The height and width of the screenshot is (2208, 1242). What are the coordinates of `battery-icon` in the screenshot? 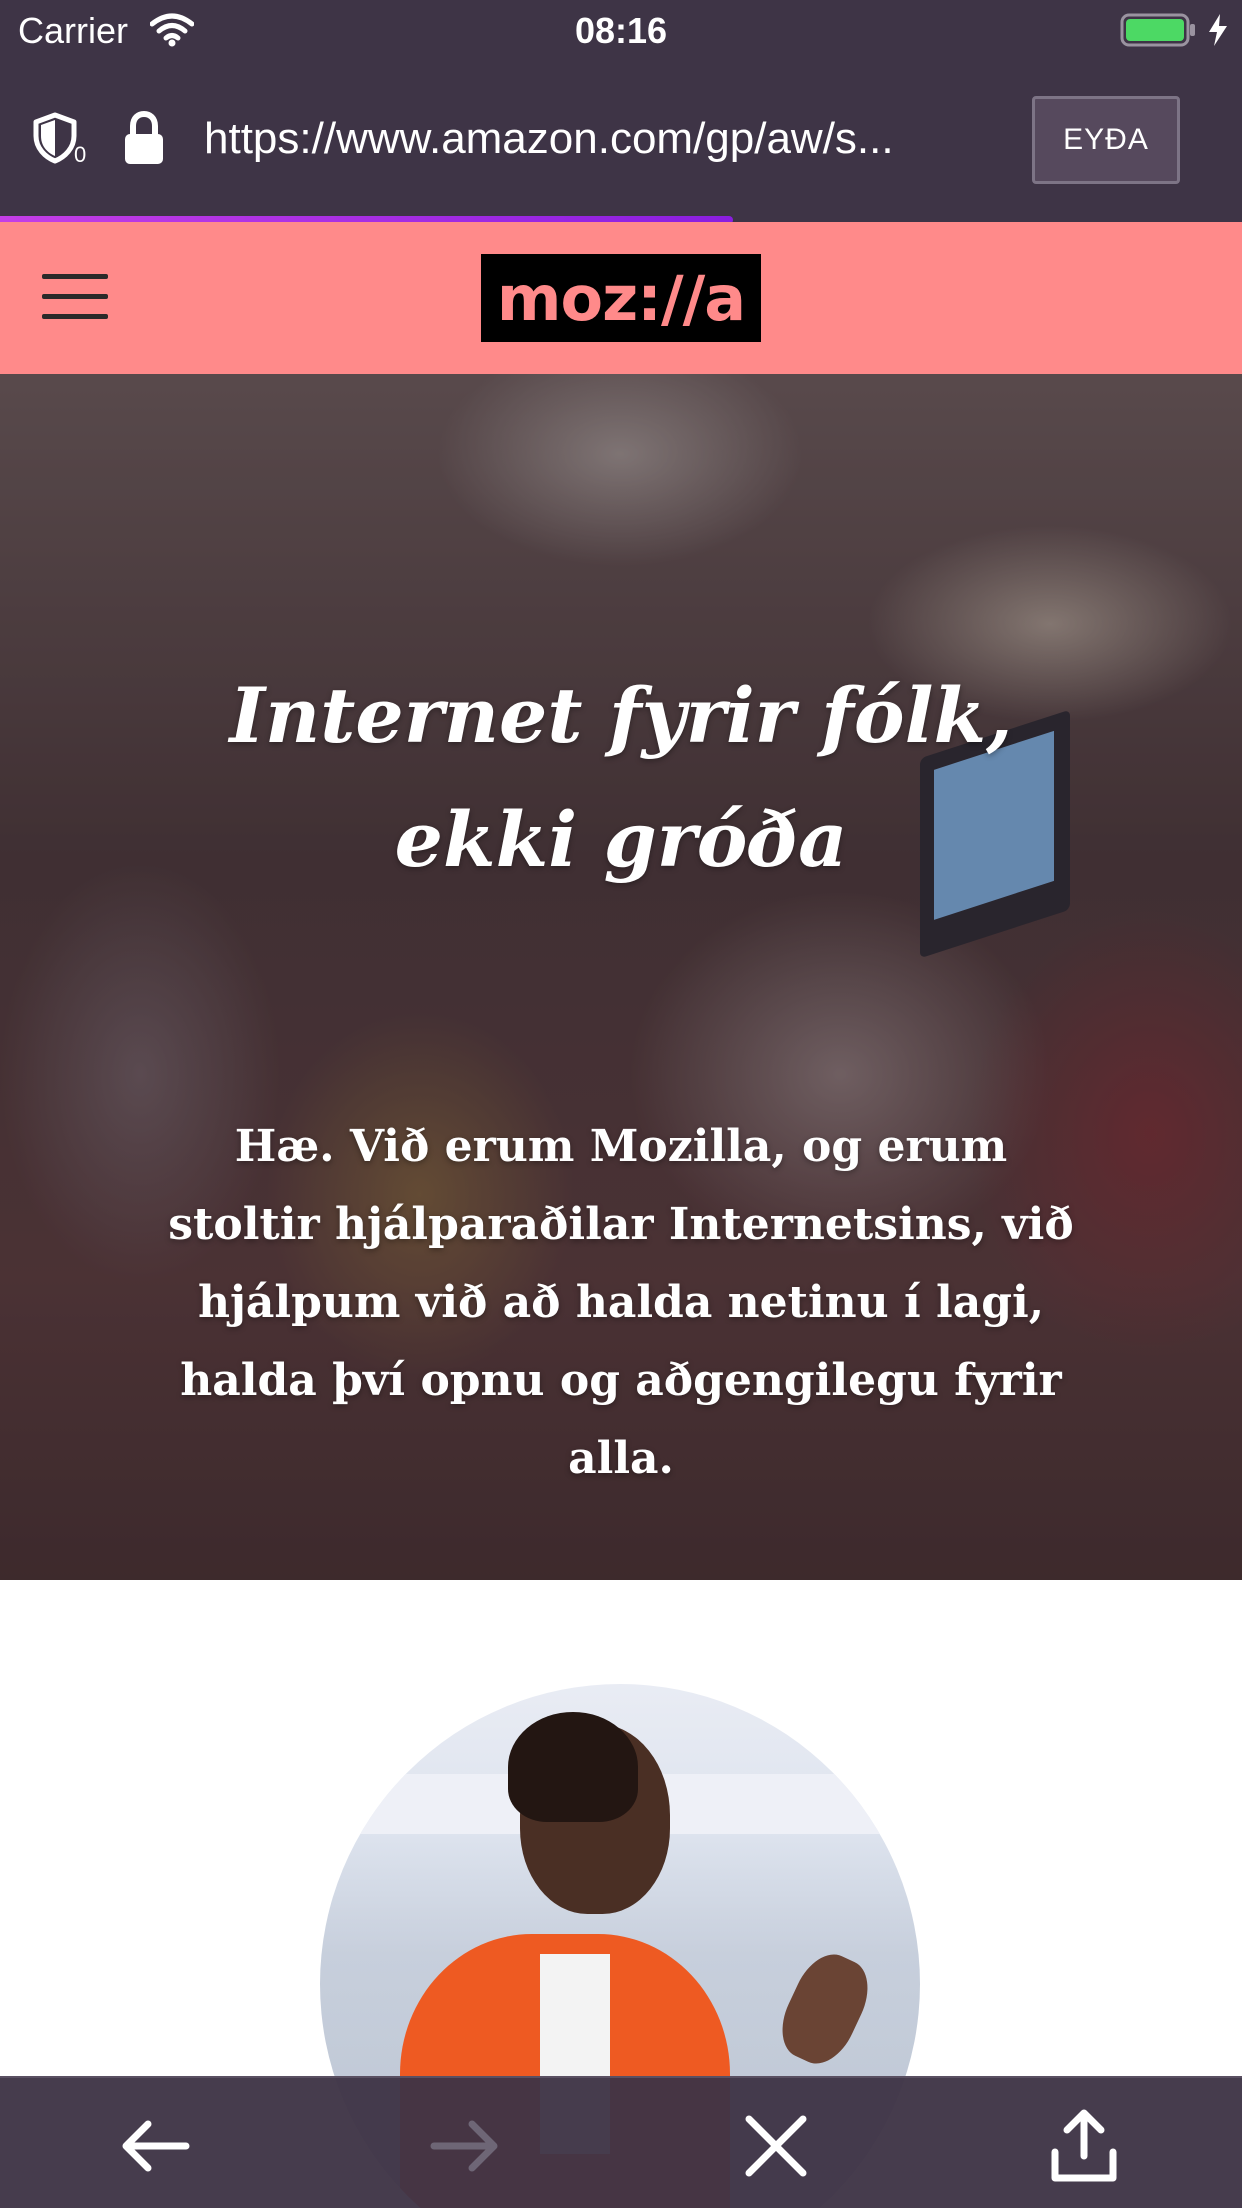 It's located at (1159, 32).